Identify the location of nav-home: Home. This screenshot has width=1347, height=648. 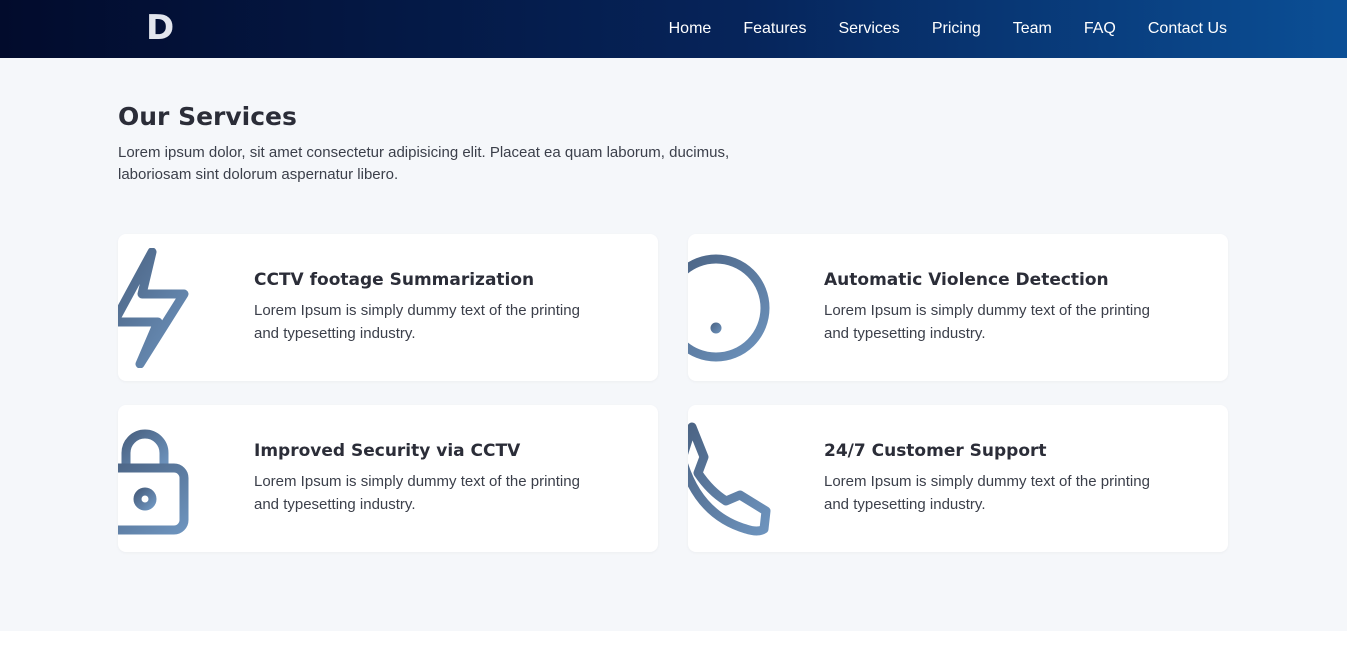
(690, 29).